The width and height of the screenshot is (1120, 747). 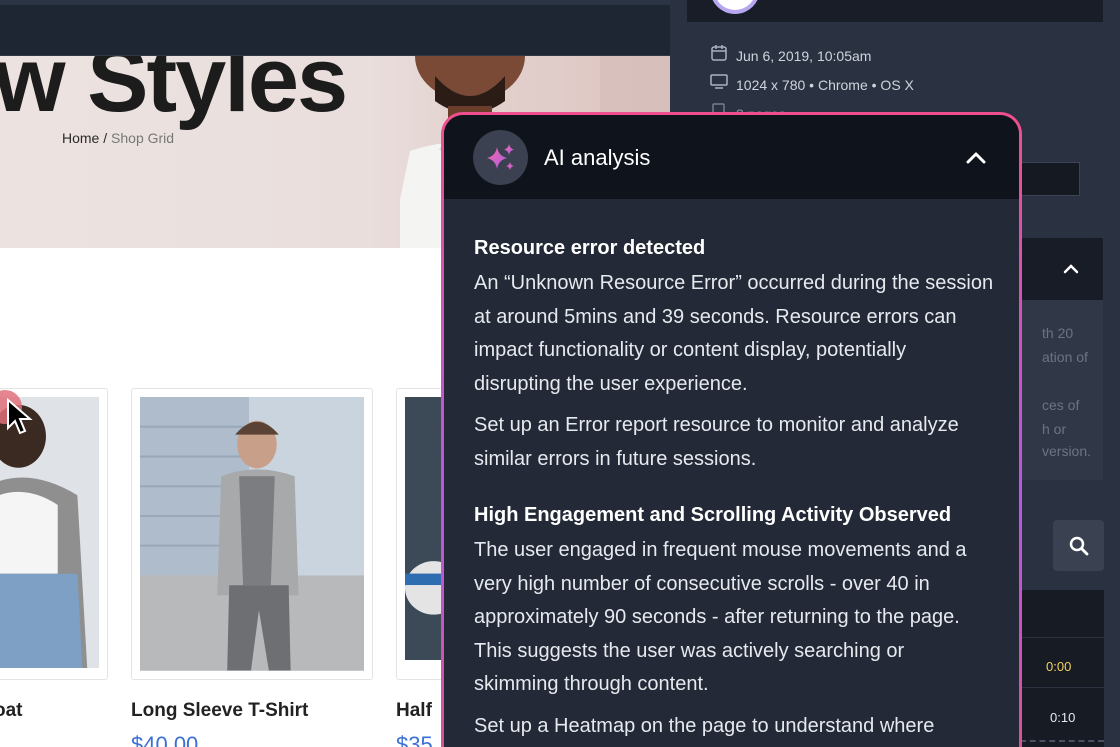 I want to click on search-icon, so click(x=1078, y=545).